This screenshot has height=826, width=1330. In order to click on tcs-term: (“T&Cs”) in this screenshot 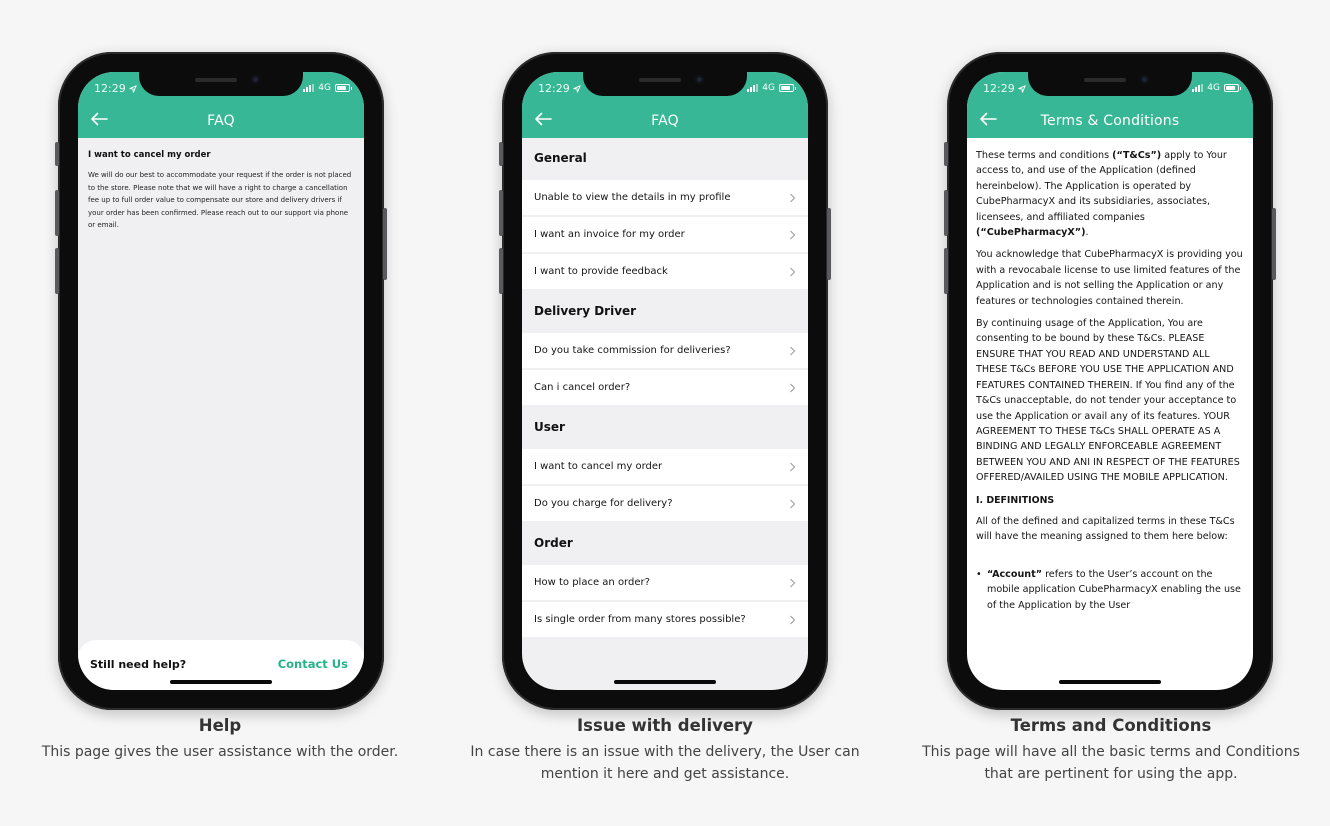, I will do `click(1137, 155)`.